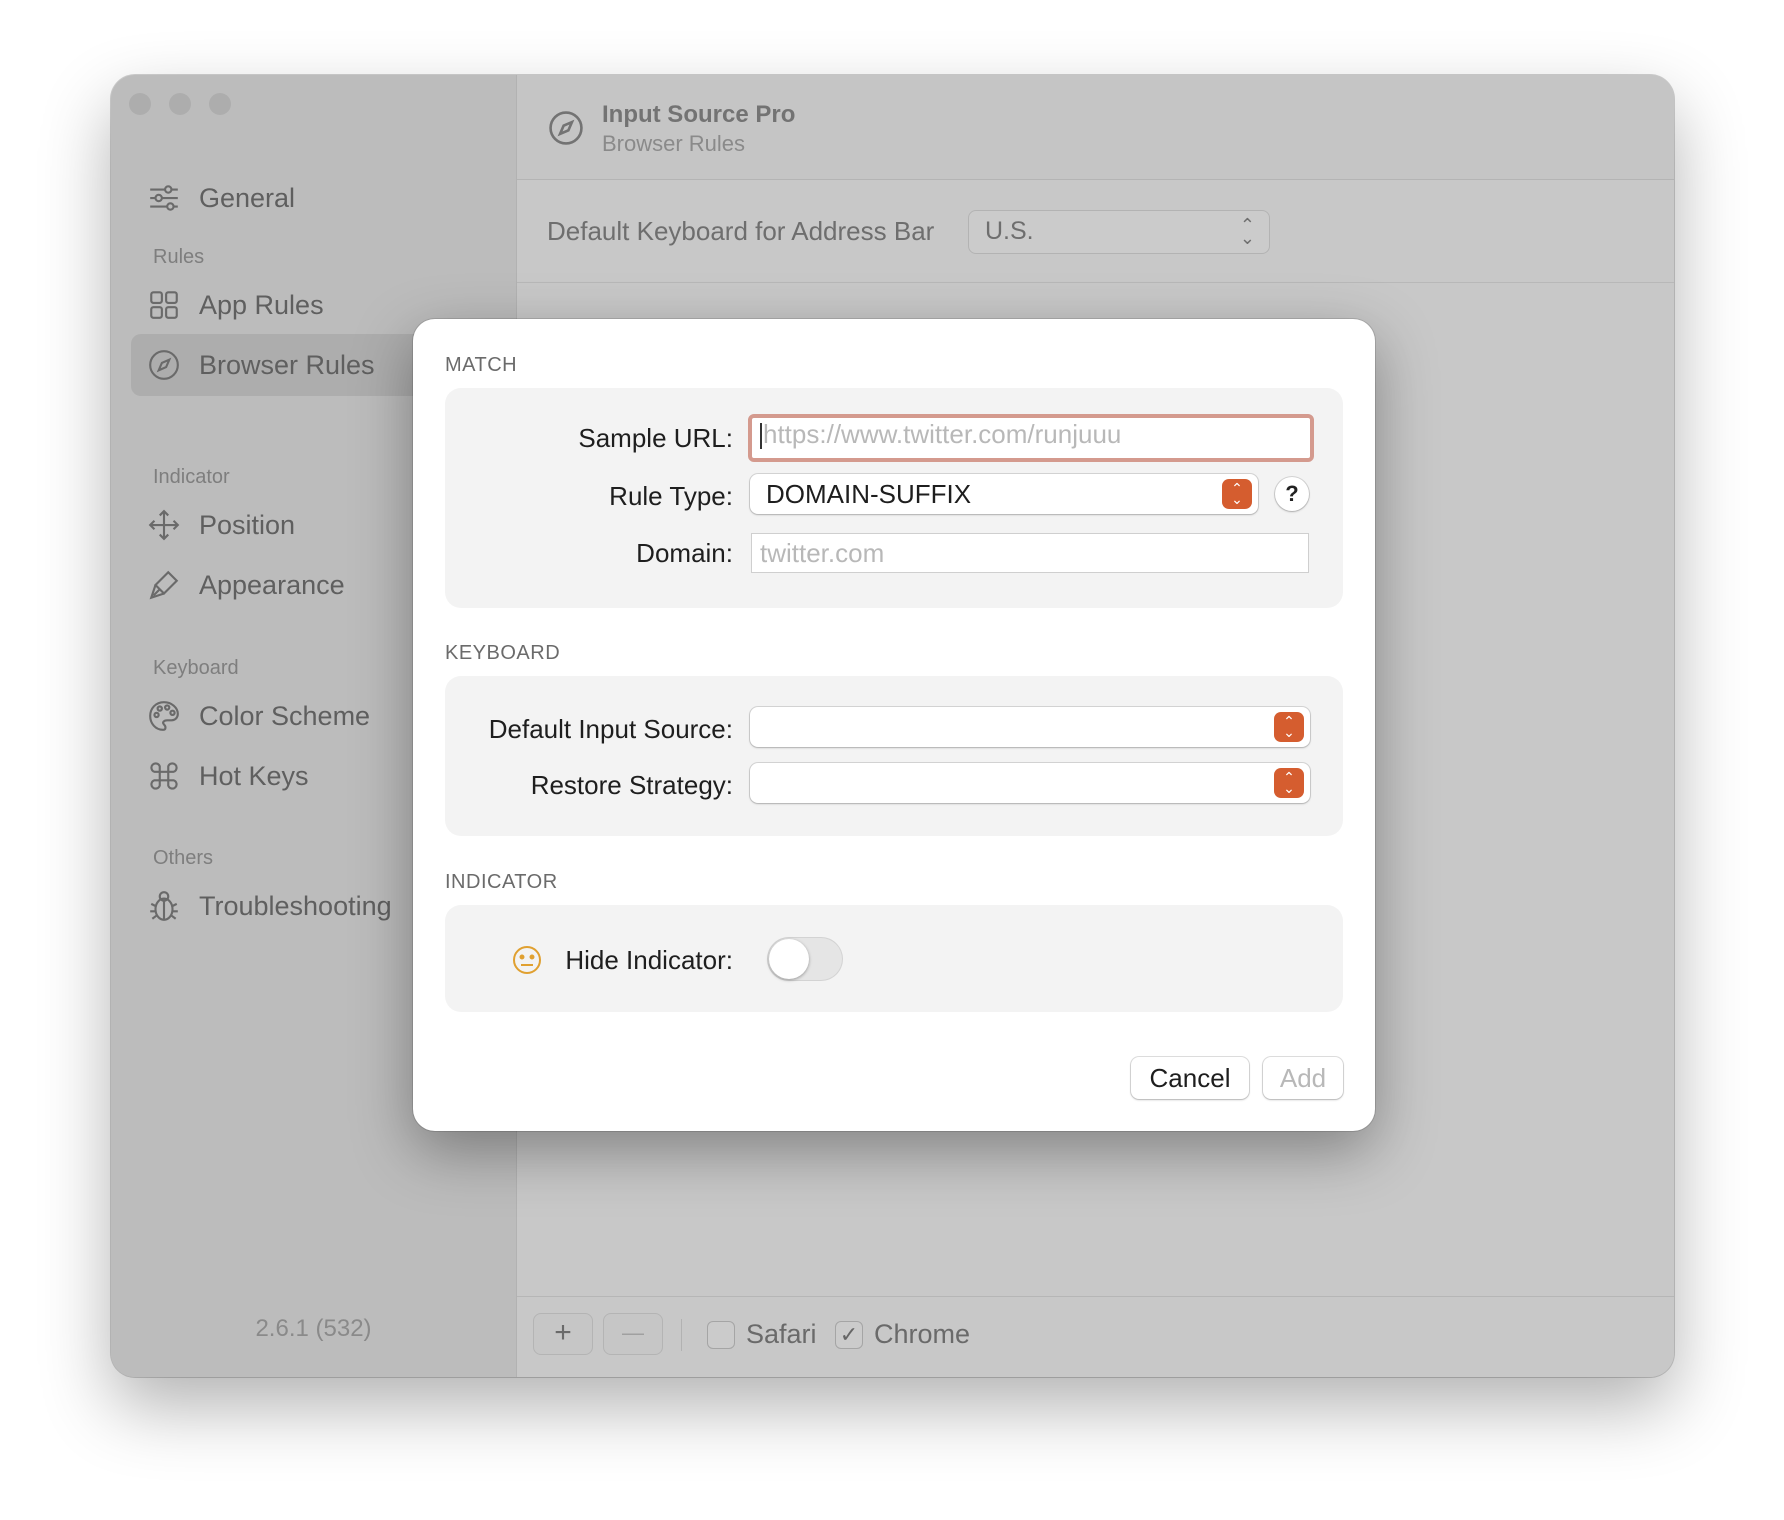  I want to click on ladybug-icon, so click(164, 906).